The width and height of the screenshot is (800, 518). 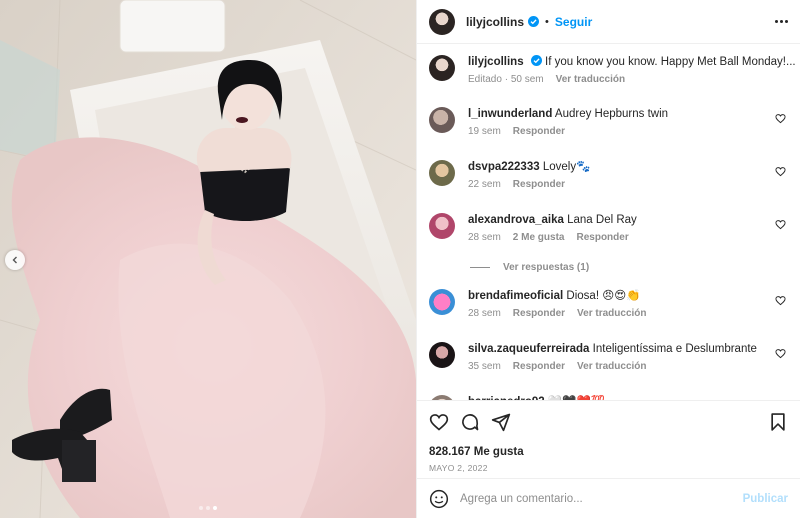 I want to click on comment-text: Lovely🐾, so click(x=566, y=167).